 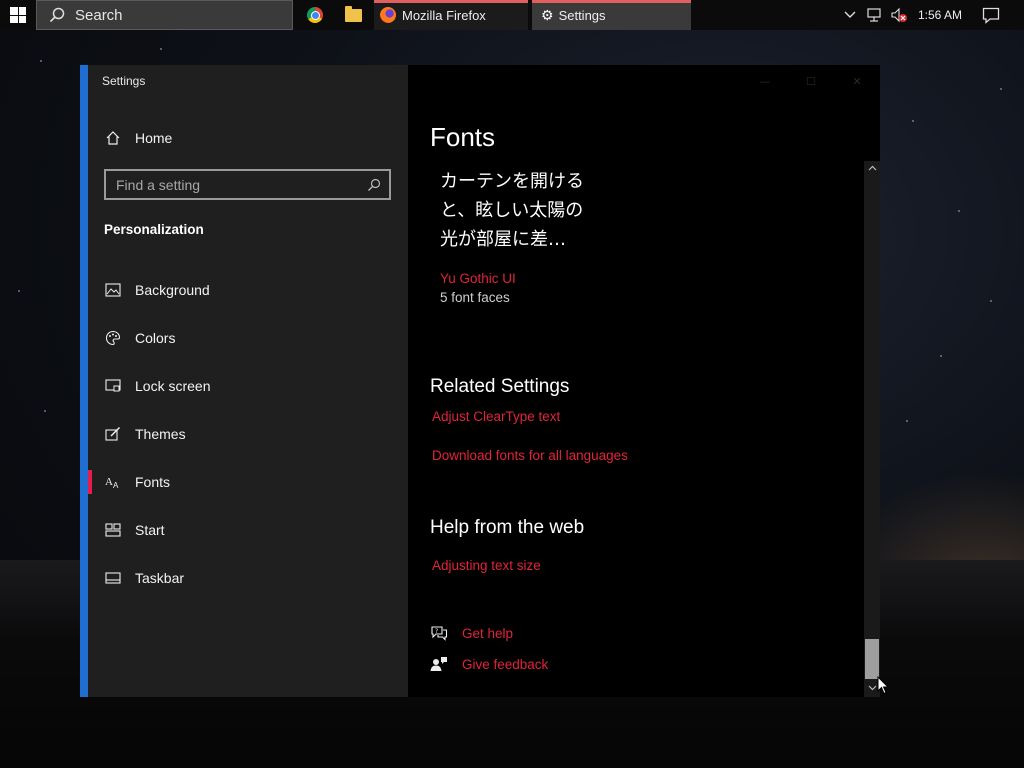 What do you see at coordinates (160, 578) in the screenshot?
I see `sidebar-item-label: Taskbar` at bounding box center [160, 578].